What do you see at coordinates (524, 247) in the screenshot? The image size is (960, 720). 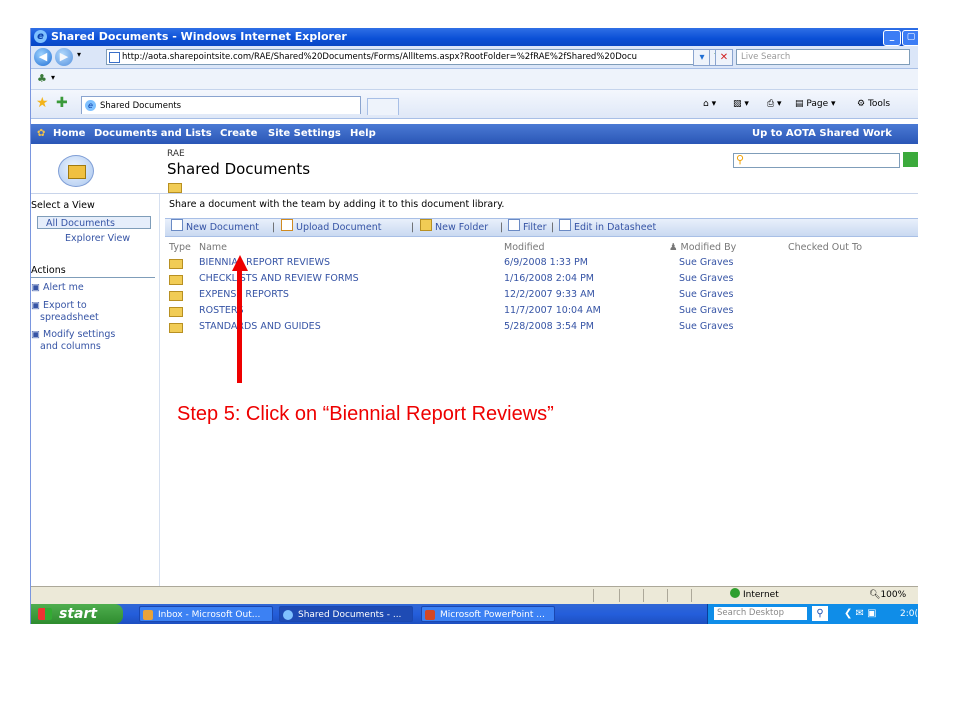 I see `column-modified: Modified` at bounding box center [524, 247].